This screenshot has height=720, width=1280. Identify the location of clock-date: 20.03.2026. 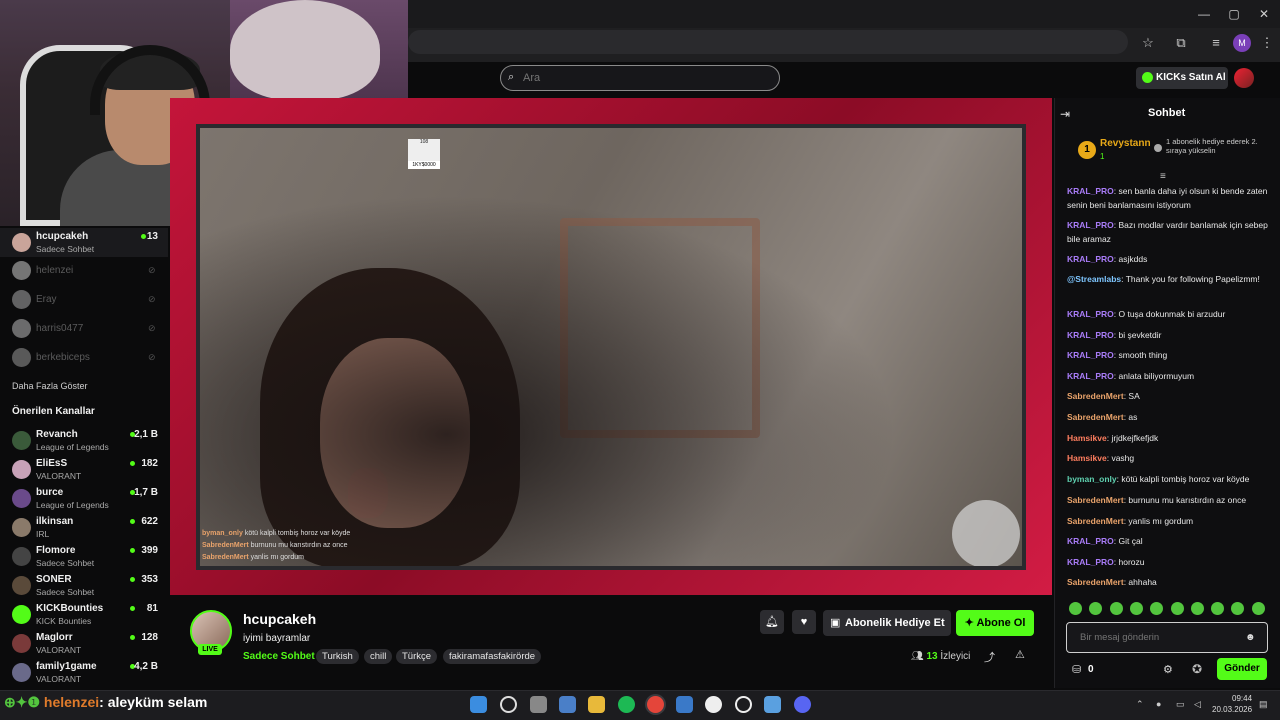
(1232, 709).